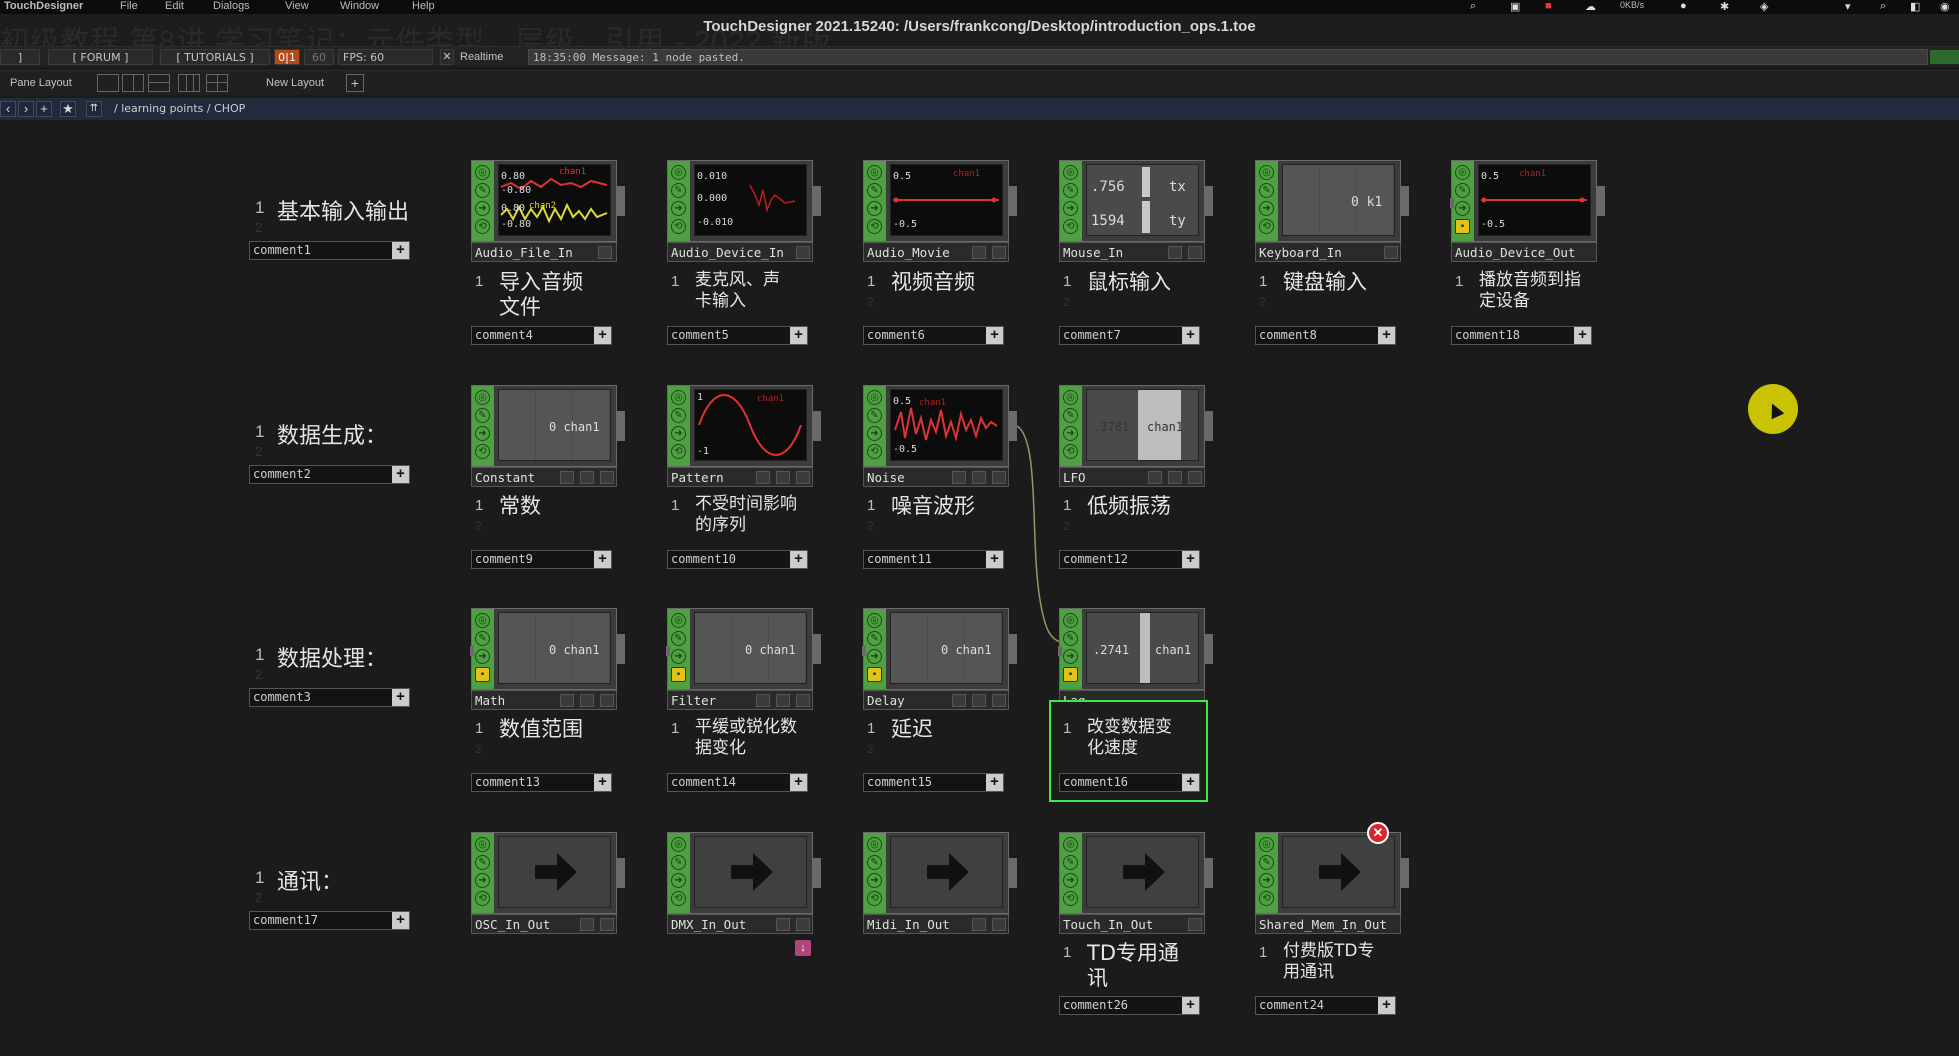  Describe the element at coordinates (1129, 1005) in the screenshot. I see `comment-field-c26: comment26 +` at that location.